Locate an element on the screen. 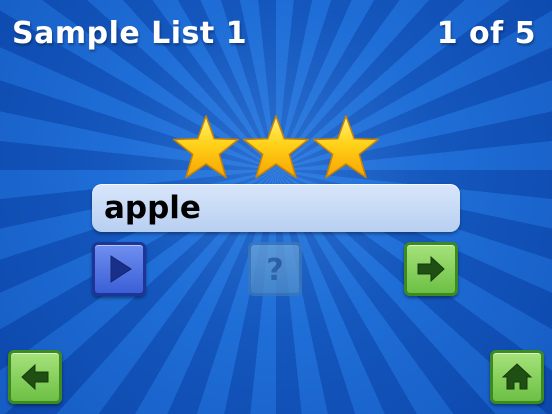 Image resolution: width=552 pixels, height=414 pixels. home-icon is located at coordinates (517, 376).